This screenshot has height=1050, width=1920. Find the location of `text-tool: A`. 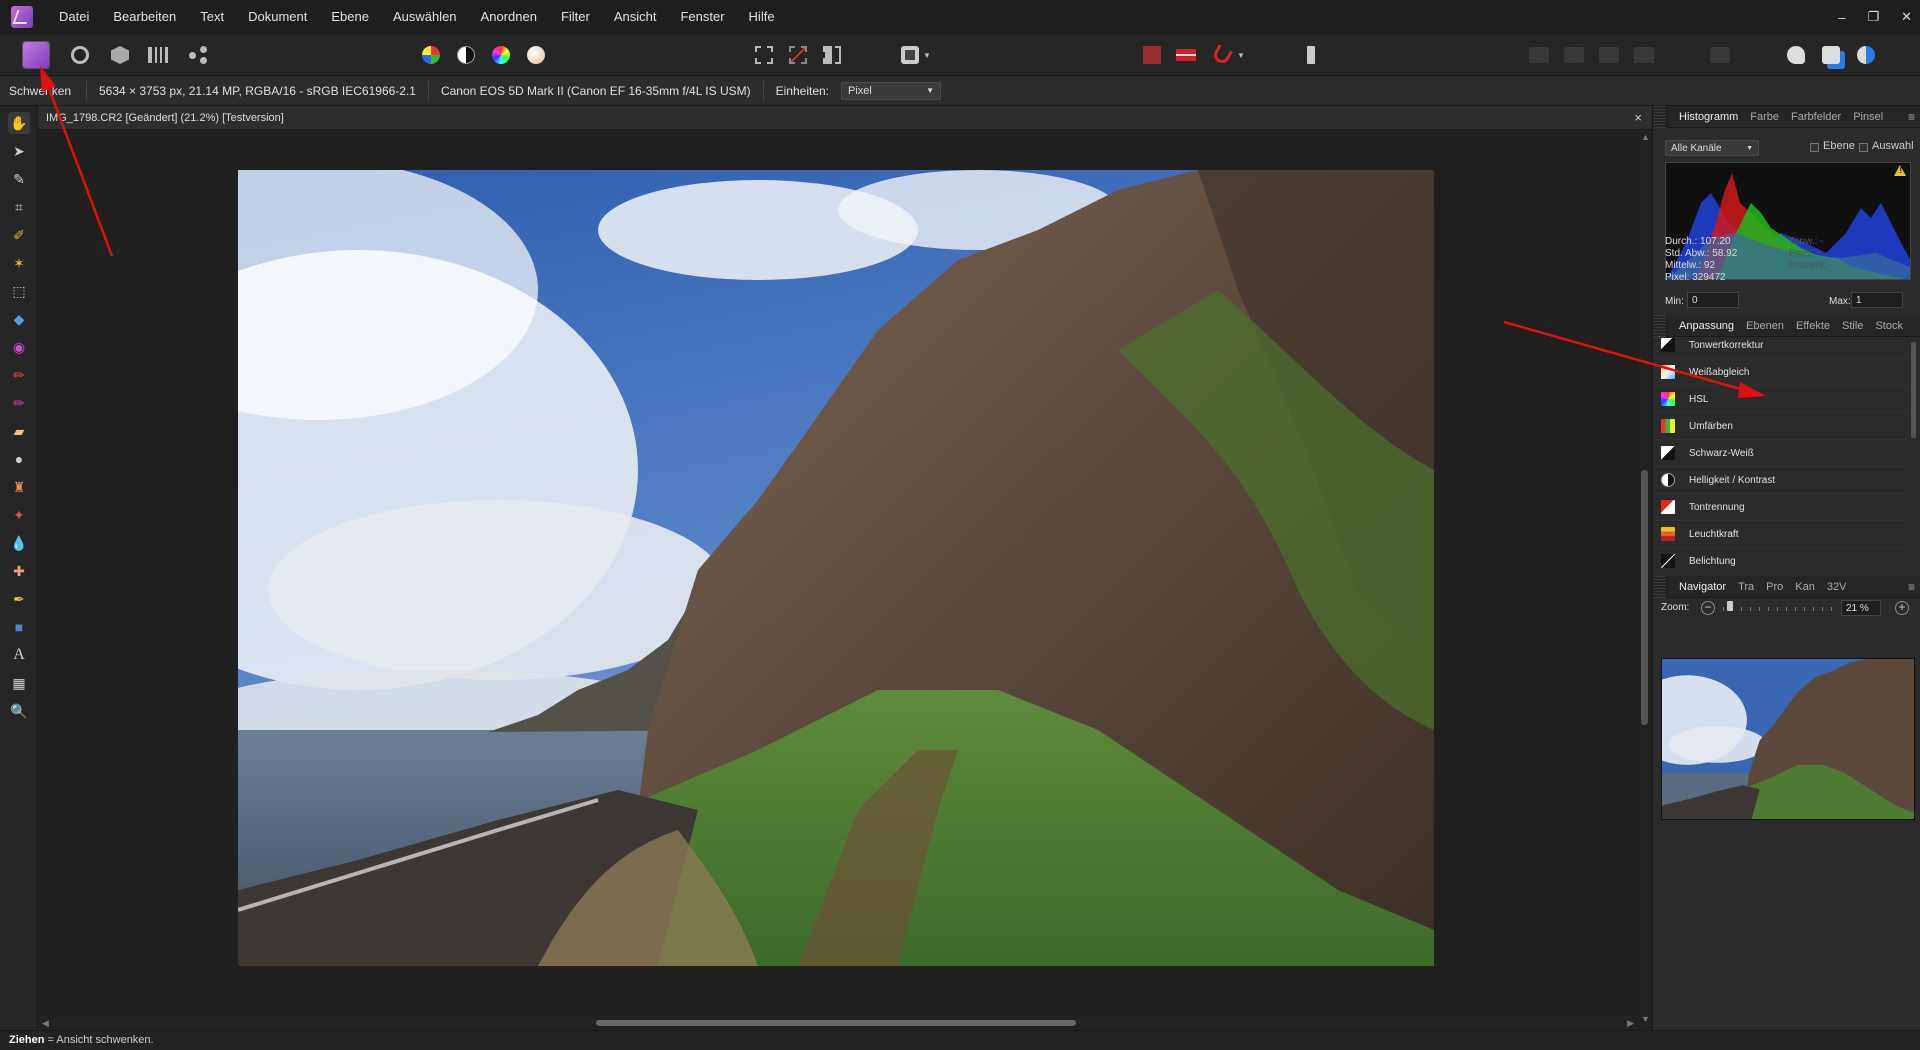

text-tool: A is located at coordinates (19, 655).